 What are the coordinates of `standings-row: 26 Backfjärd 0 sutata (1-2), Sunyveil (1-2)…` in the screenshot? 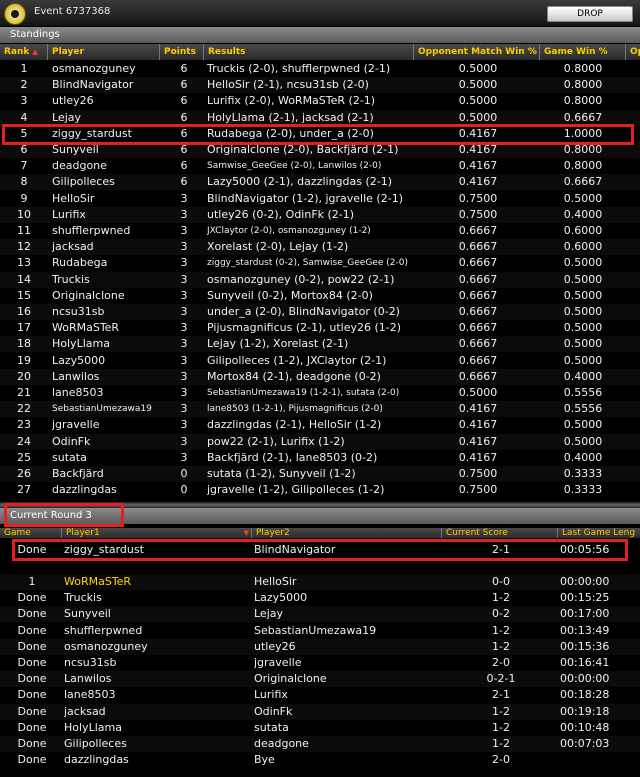 It's located at (320, 474).